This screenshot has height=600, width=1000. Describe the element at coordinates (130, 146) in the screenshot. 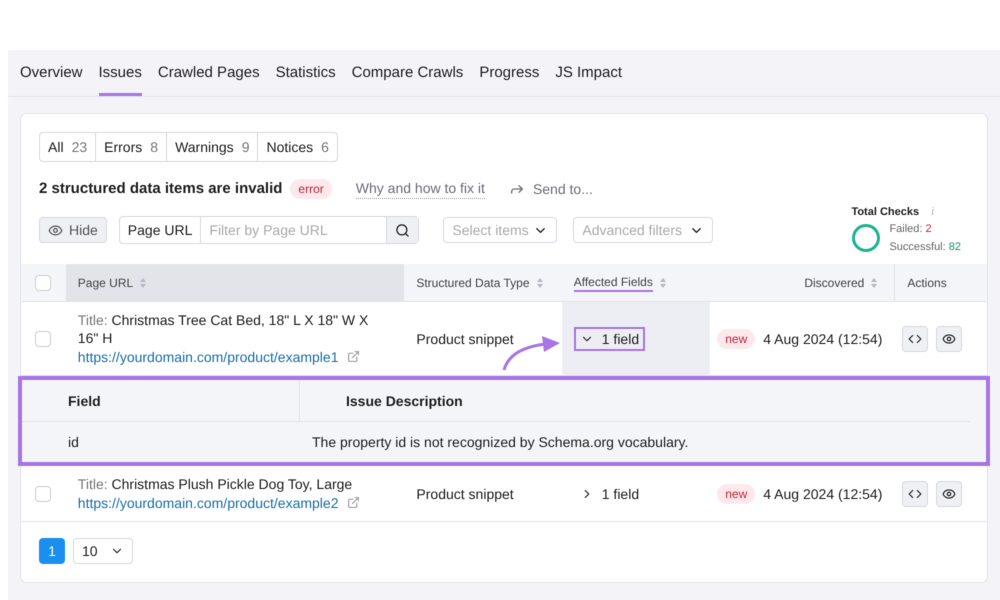

I see `filter-button: Errors 8` at that location.